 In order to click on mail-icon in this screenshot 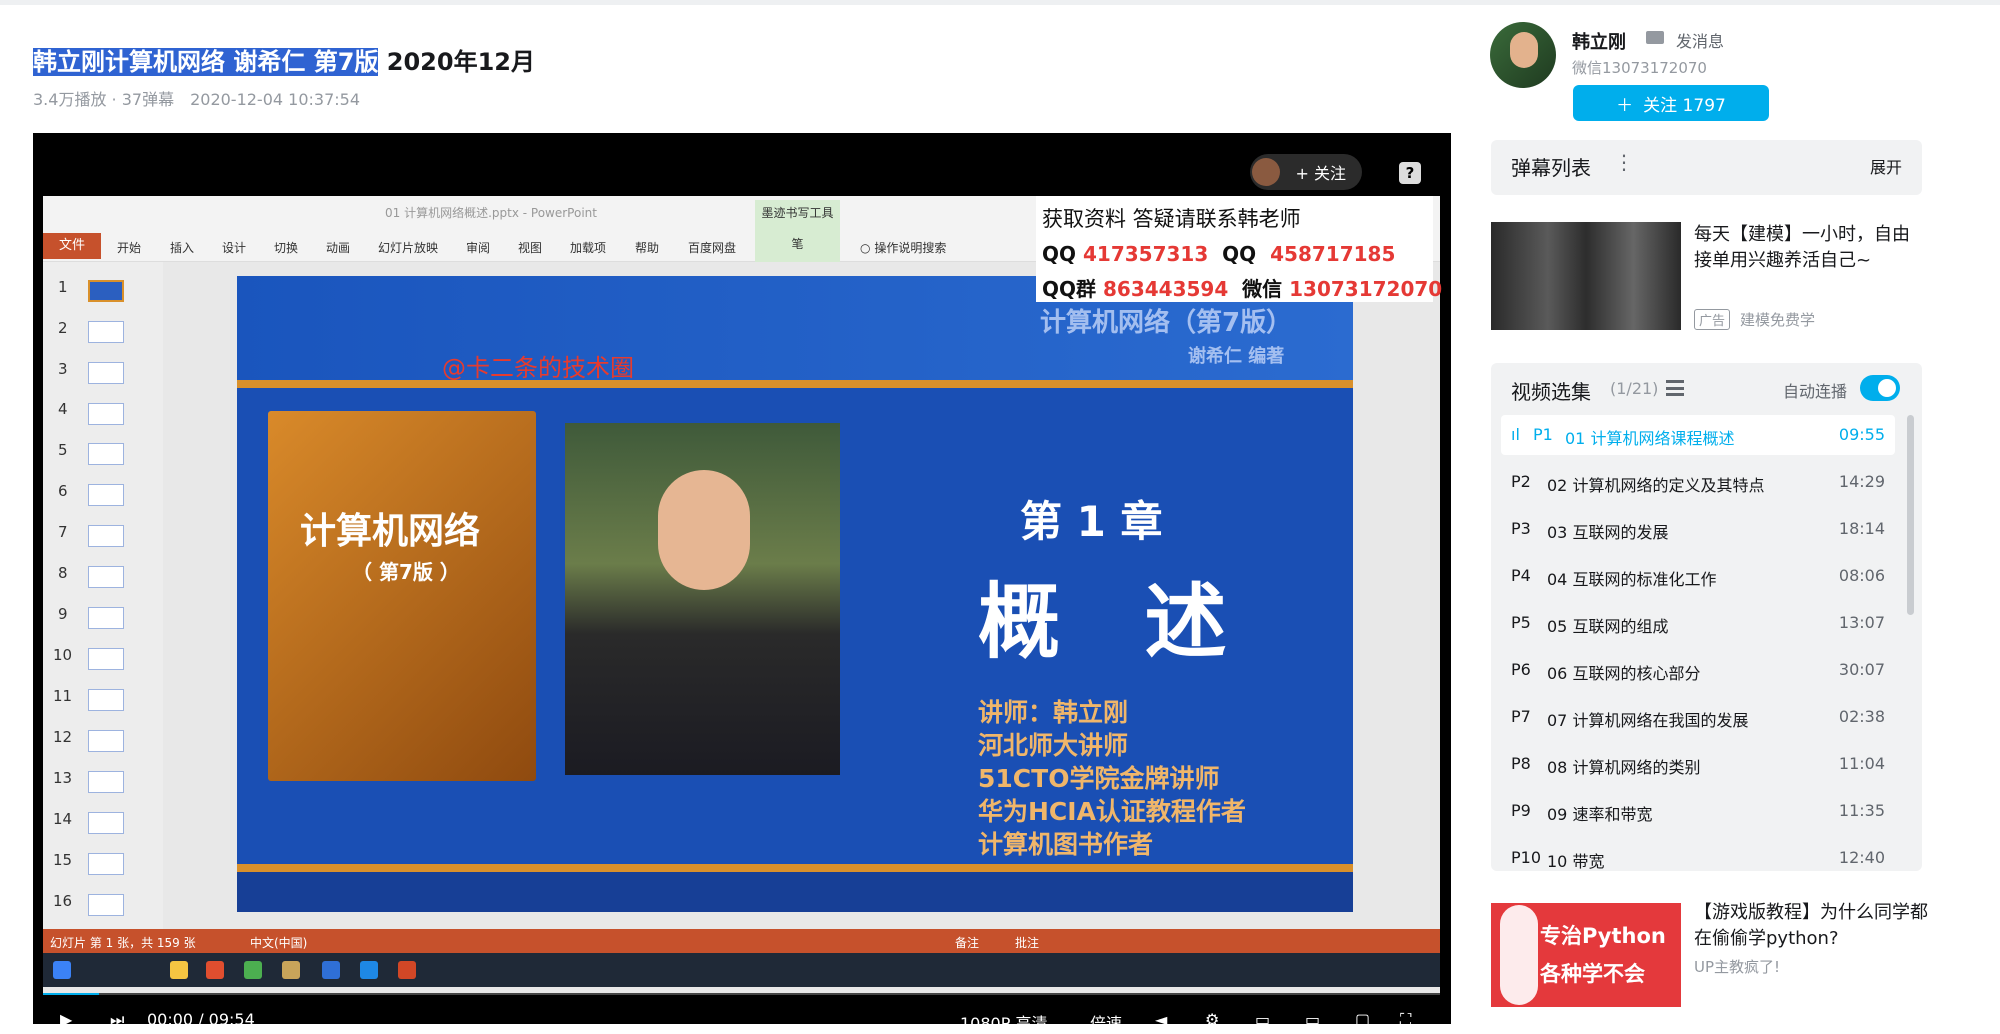, I will do `click(1655, 37)`.